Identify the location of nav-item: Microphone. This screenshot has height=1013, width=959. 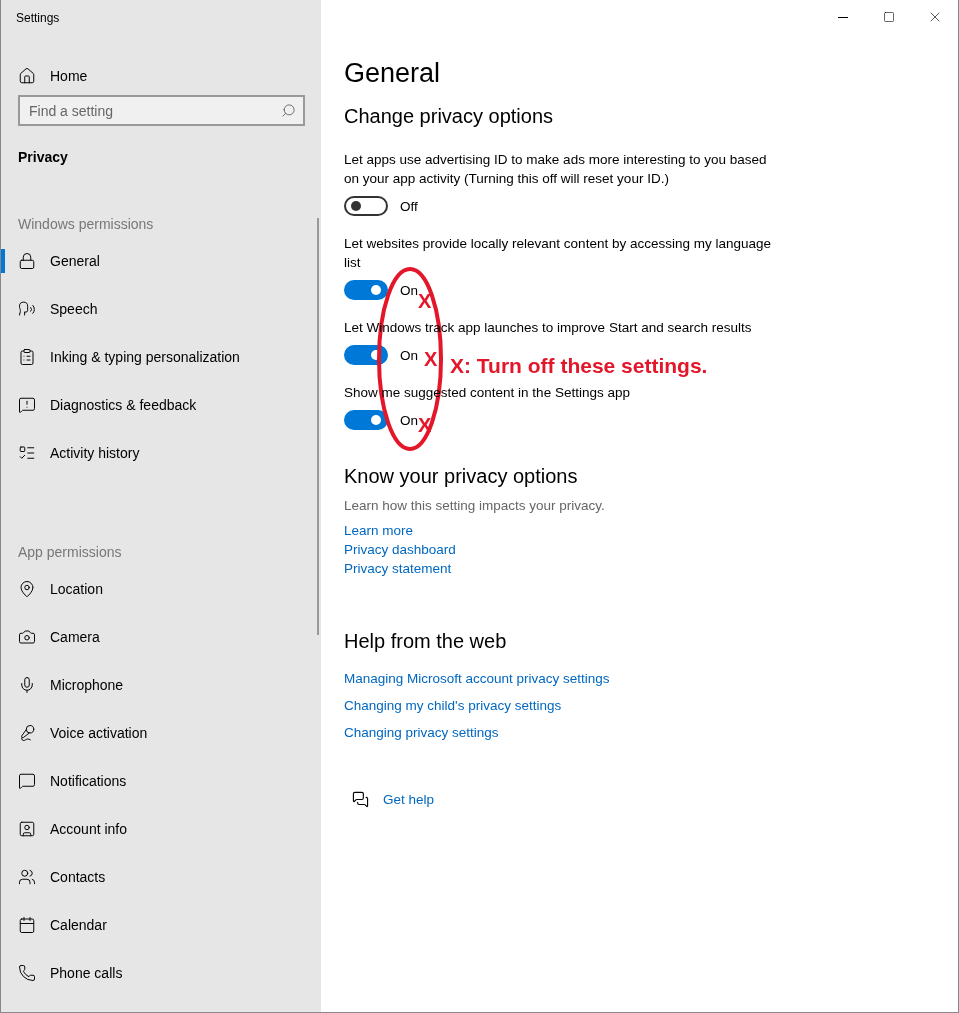
(161, 685).